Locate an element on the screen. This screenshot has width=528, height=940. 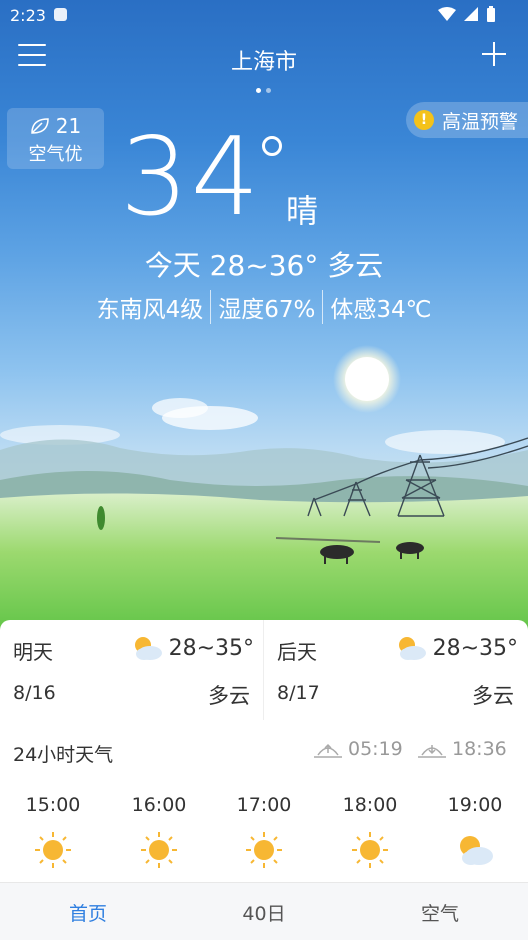
leaf-icon is located at coordinates (40, 126).